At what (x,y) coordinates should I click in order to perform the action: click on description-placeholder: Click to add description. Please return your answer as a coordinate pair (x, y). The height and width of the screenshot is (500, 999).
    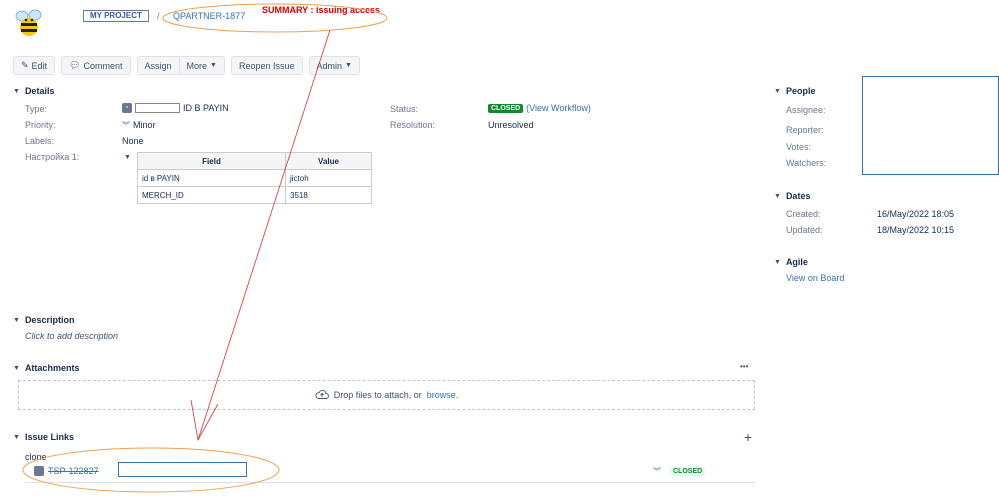
    Looking at the image, I should click on (71, 336).